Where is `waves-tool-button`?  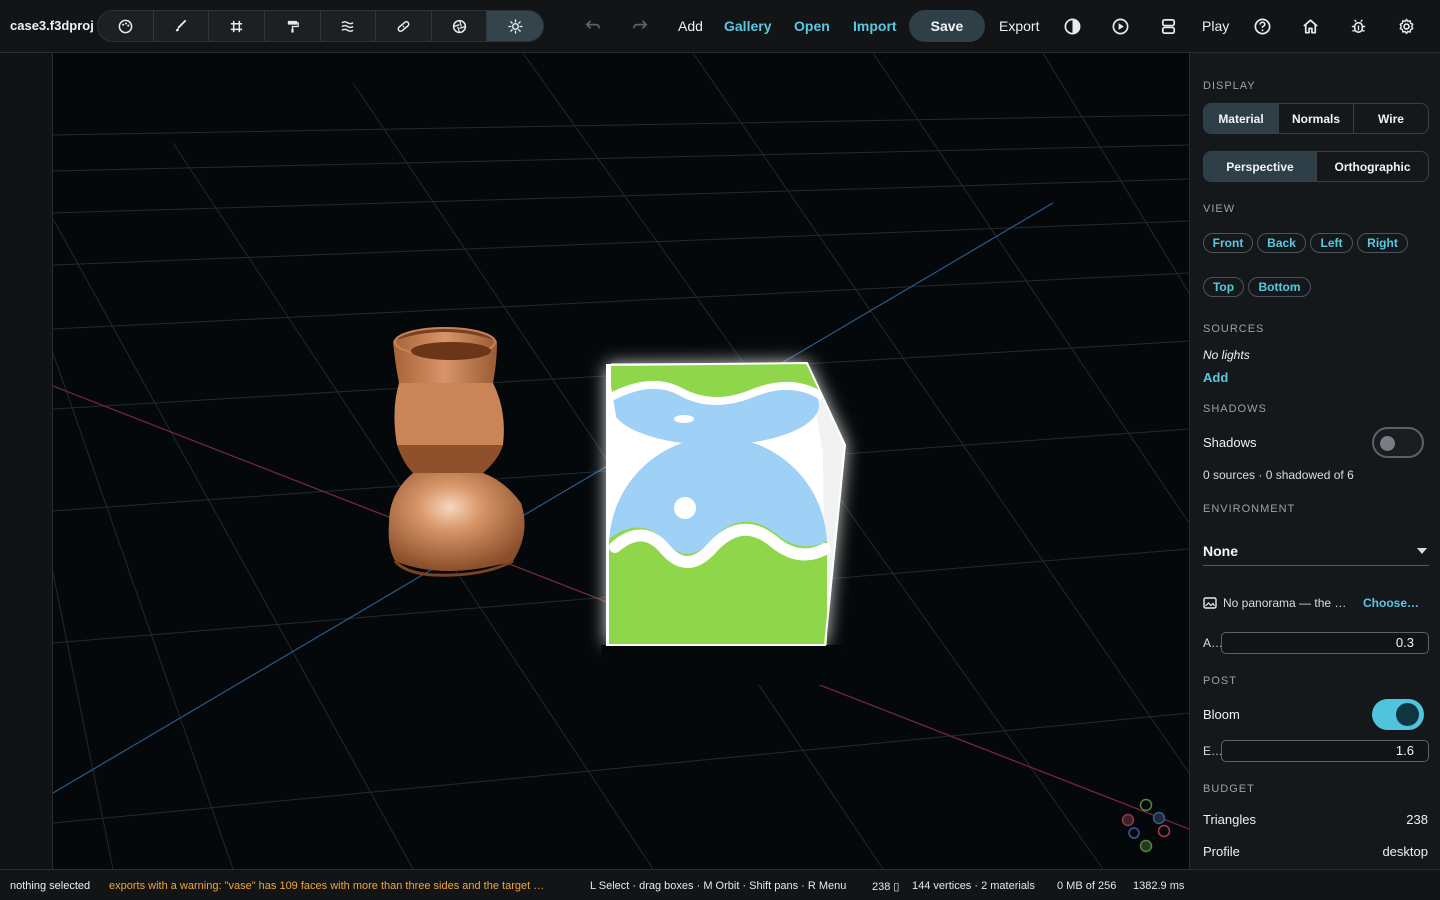 waves-tool-button is located at coordinates (349, 26).